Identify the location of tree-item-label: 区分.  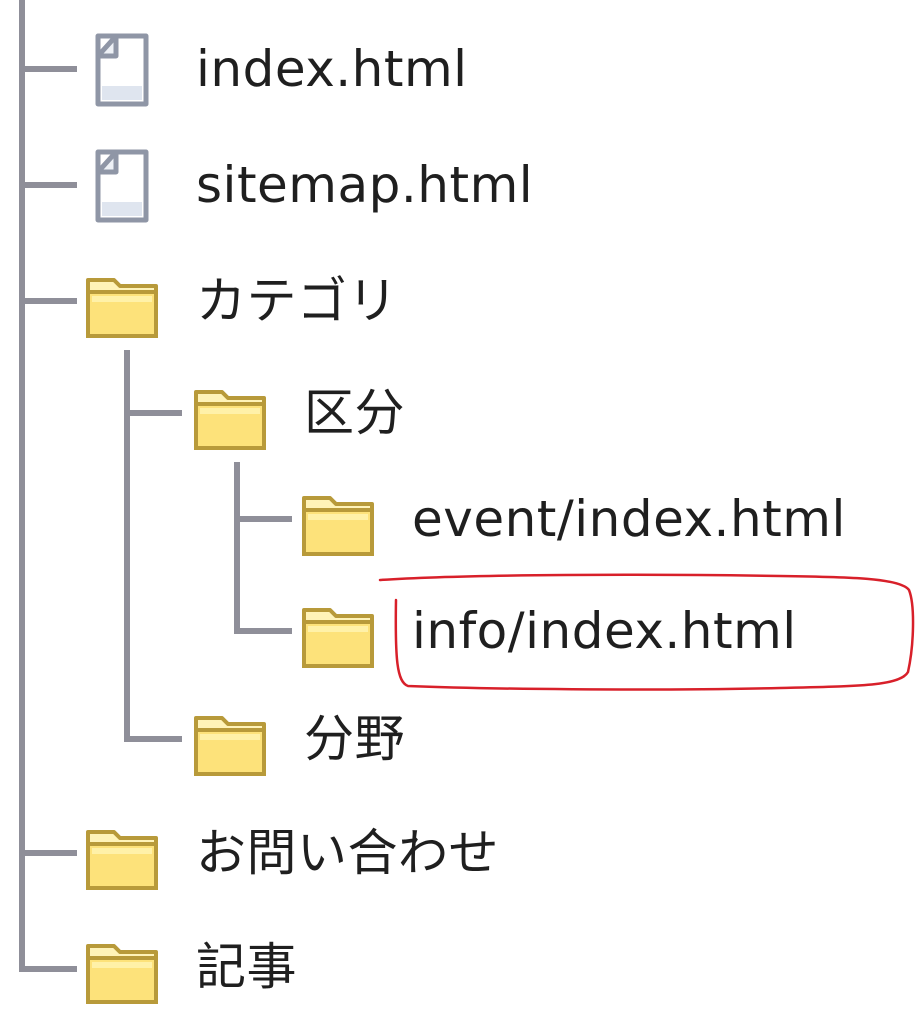
(354, 413).